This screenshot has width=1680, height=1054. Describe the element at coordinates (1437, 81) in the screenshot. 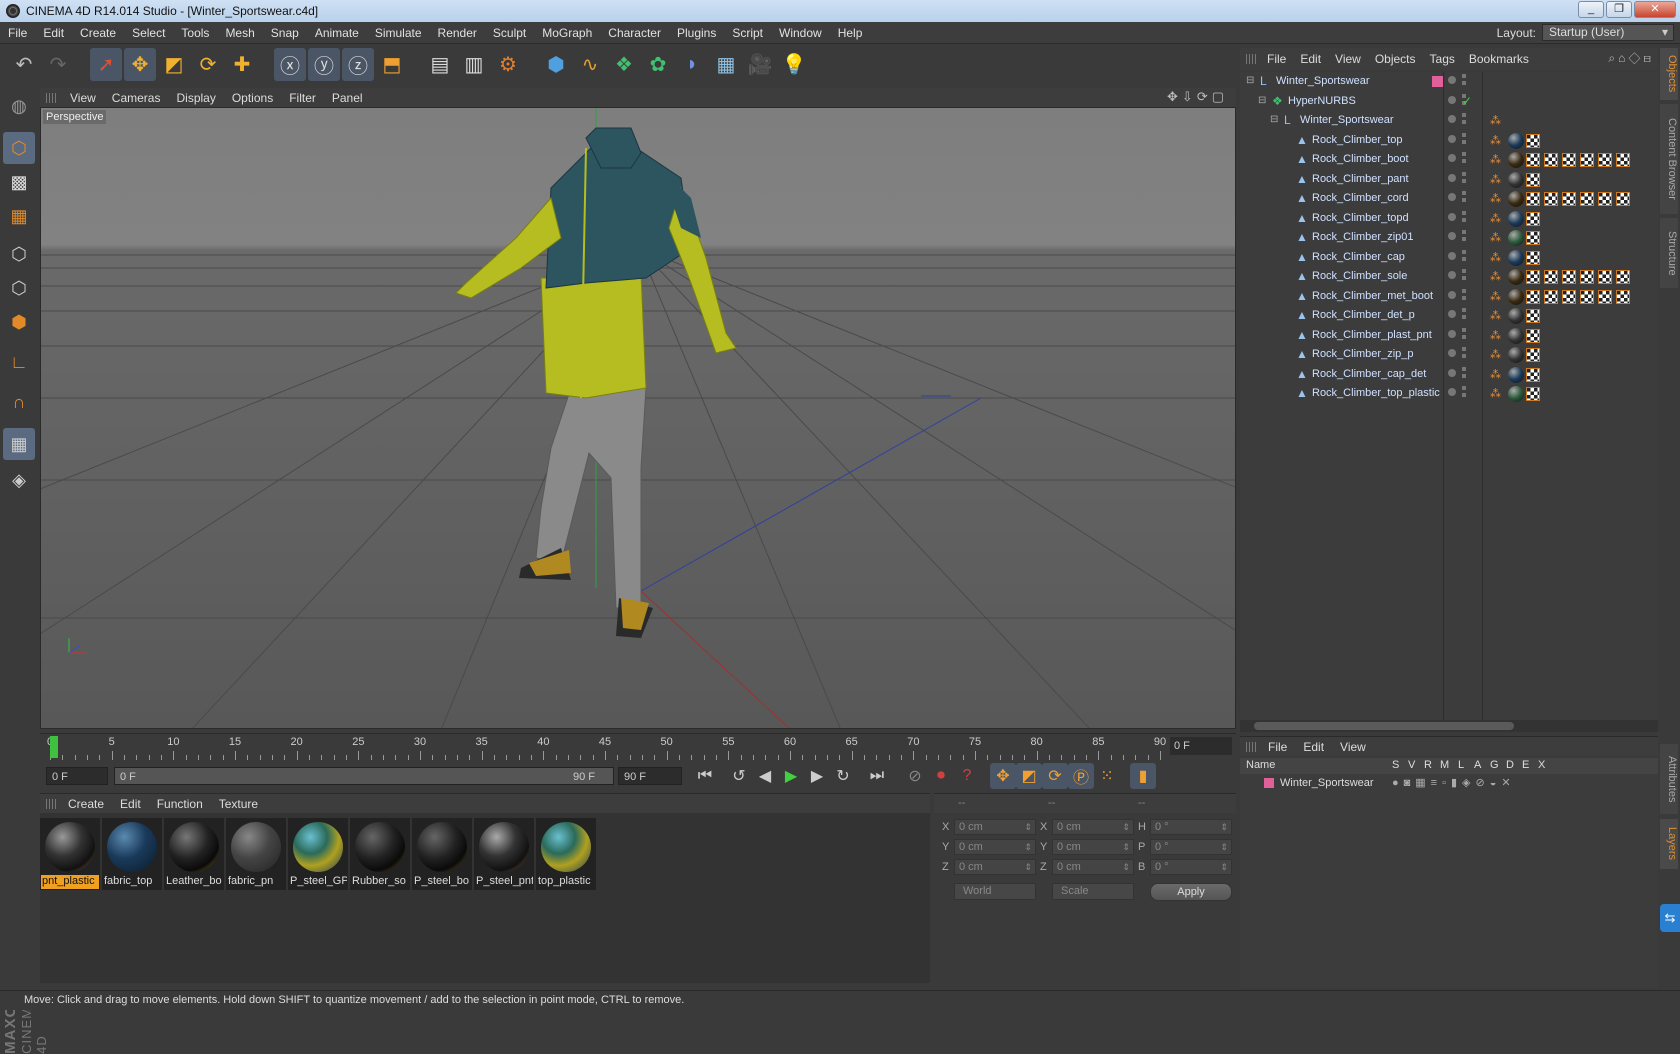

I see `layer-color-icon` at that location.